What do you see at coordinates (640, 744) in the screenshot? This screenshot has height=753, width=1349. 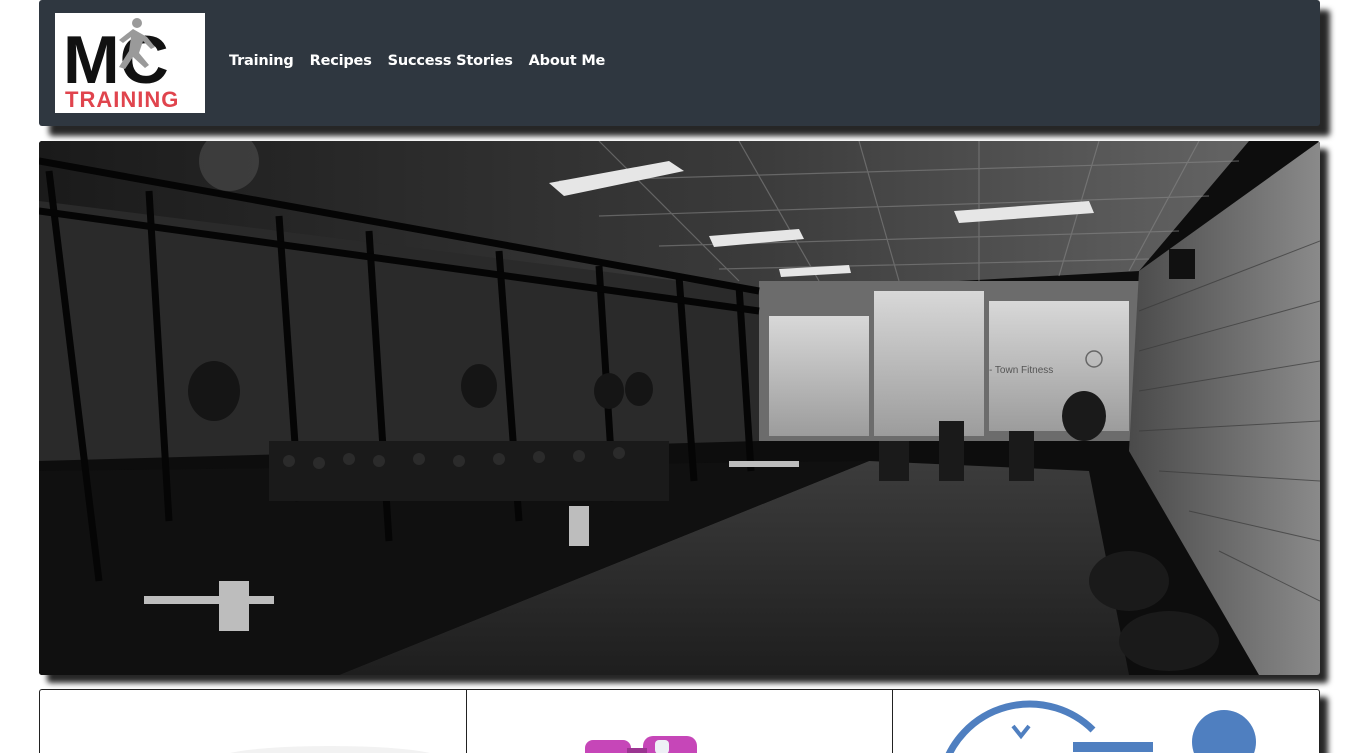 I see `dumbbell-icon` at bounding box center [640, 744].